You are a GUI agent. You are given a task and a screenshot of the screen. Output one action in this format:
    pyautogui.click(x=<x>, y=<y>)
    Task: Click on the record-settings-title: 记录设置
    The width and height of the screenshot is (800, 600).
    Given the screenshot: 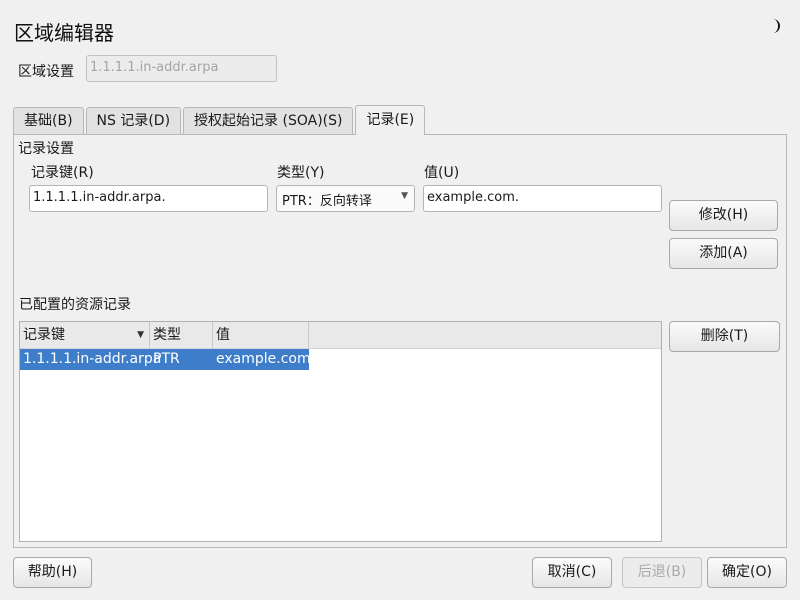 What is the action you would take?
    pyautogui.click(x=46, y=149)
    